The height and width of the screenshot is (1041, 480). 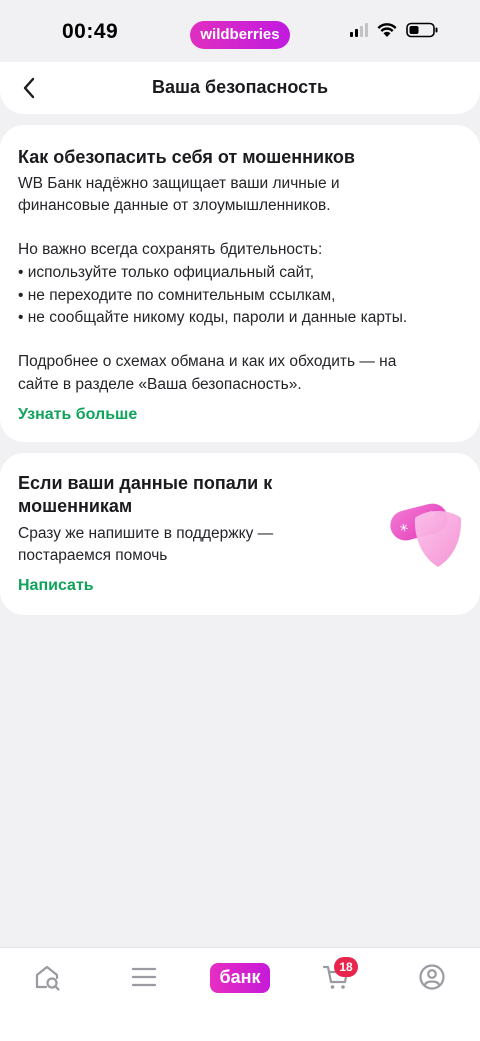 What do you see at coordinates (93, 555) in the screenshot?
I see `card-text-line: постараемся помочь` at bounding box center [93, 555].